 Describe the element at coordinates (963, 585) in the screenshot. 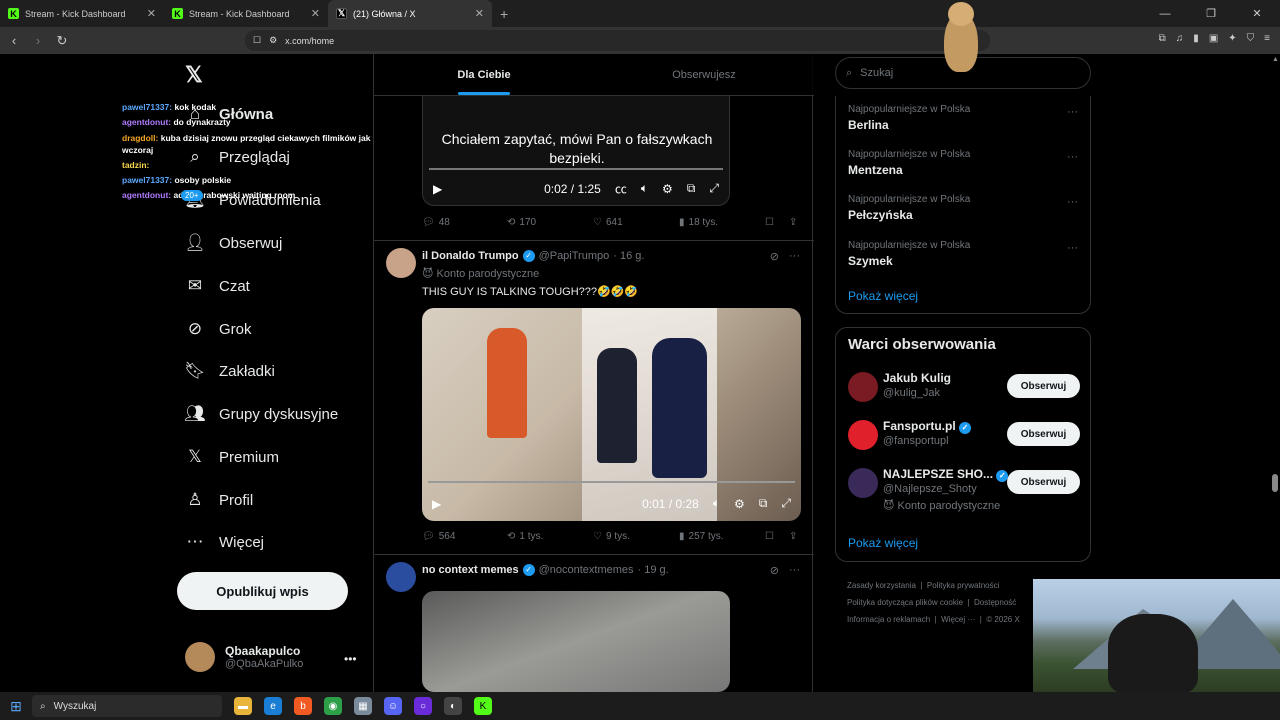

I see `footer-link: Polityka prywatności` at that location.